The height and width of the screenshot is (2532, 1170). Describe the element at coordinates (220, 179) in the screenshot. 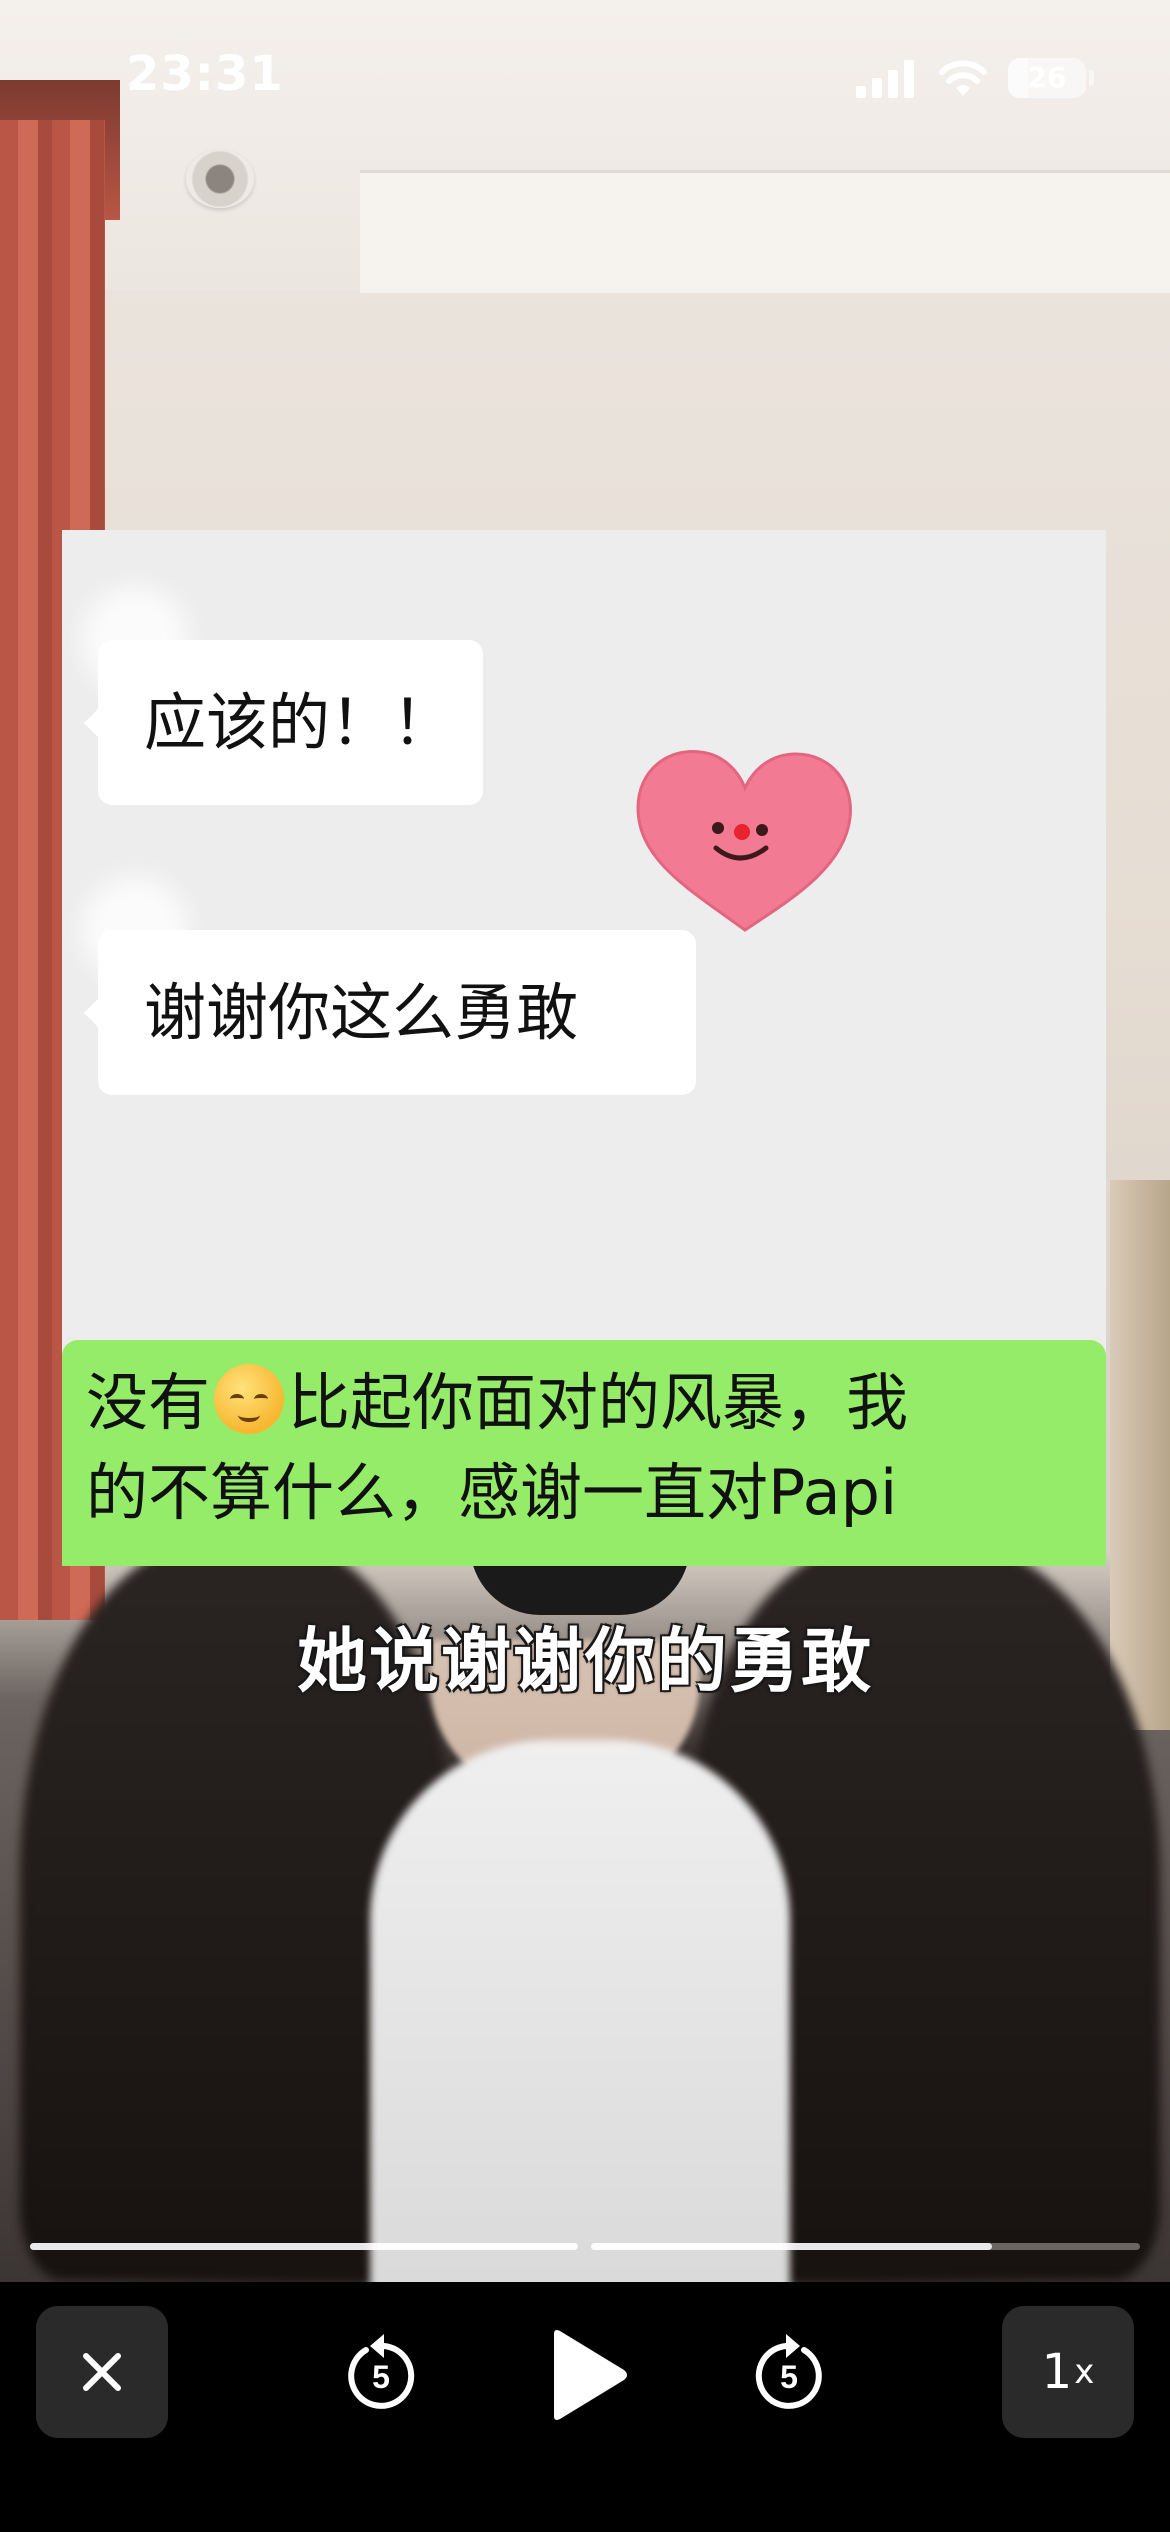

I see `ceiling-light` at that location.